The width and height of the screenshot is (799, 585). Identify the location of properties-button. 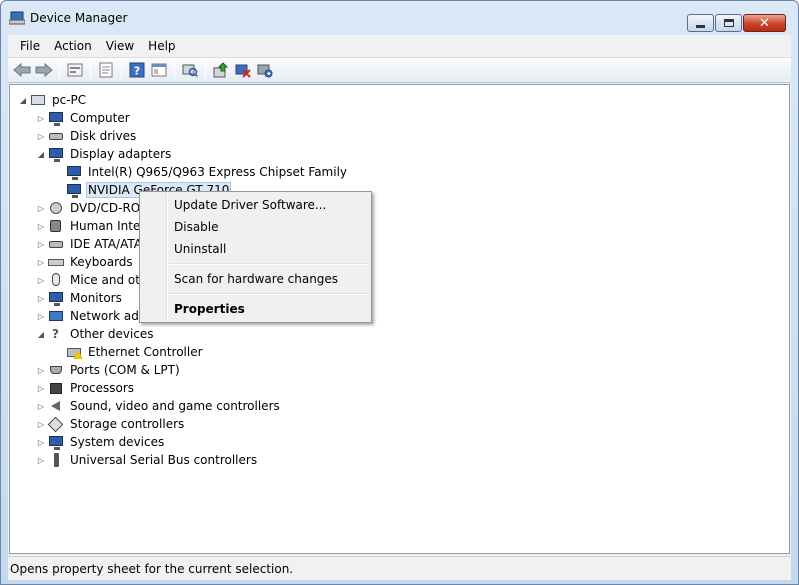
(106, 70).